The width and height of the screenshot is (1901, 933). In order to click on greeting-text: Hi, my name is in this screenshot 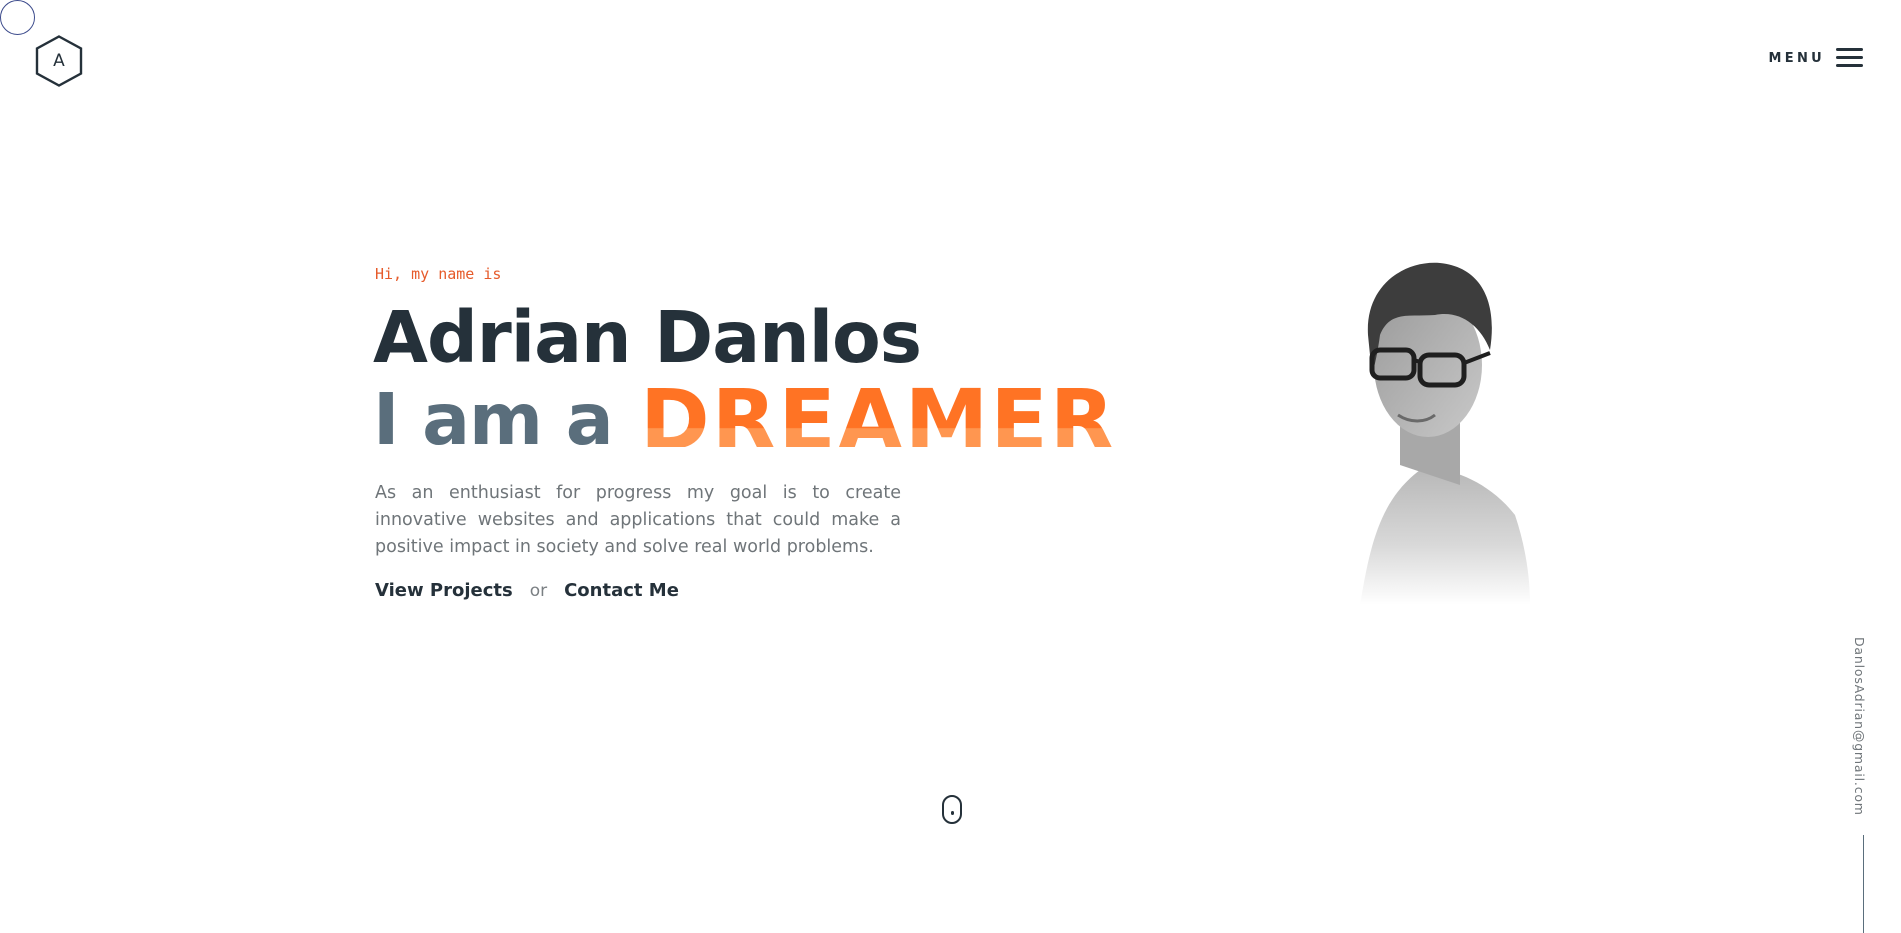, I will do `click(438, 274)`.